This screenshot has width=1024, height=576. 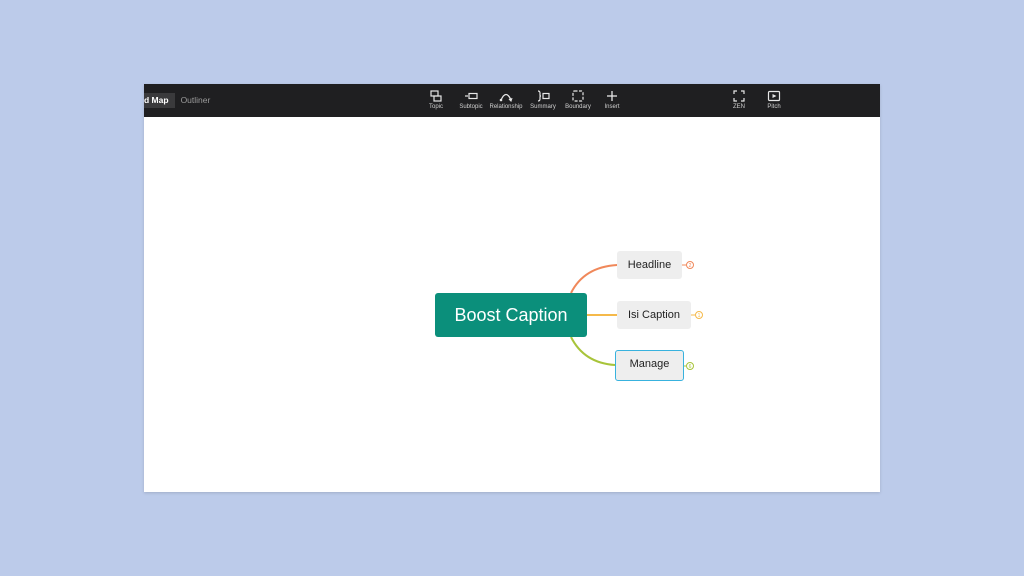 I want to click on collapse-badge-headline: 2, so click(x=690, y=265).